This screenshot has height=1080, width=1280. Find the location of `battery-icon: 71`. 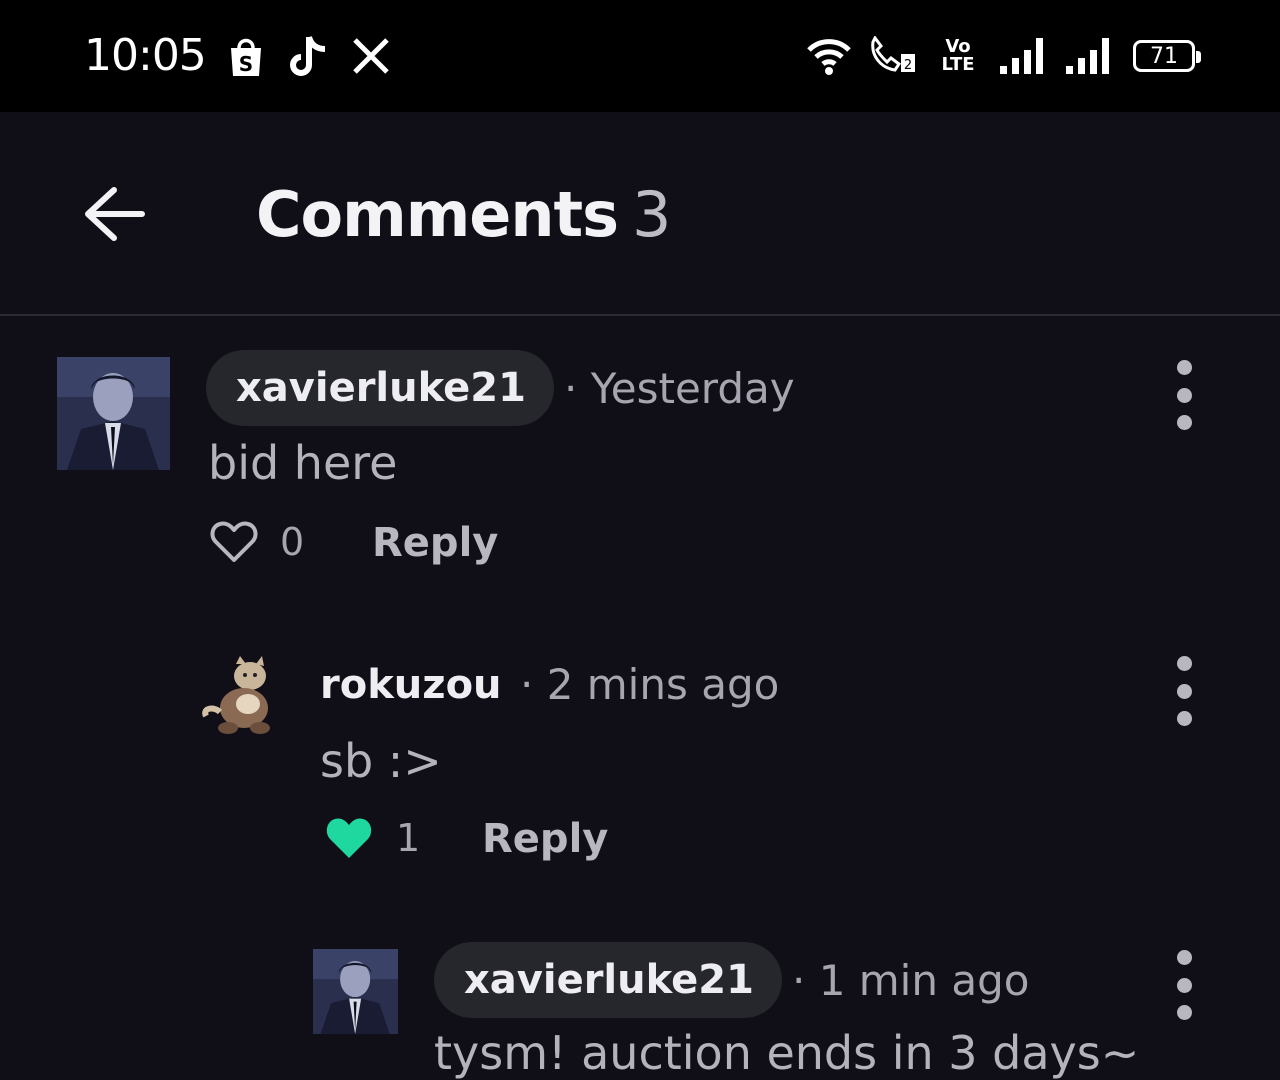

battery-icon: 71 is located at coordinates (1164, 56).